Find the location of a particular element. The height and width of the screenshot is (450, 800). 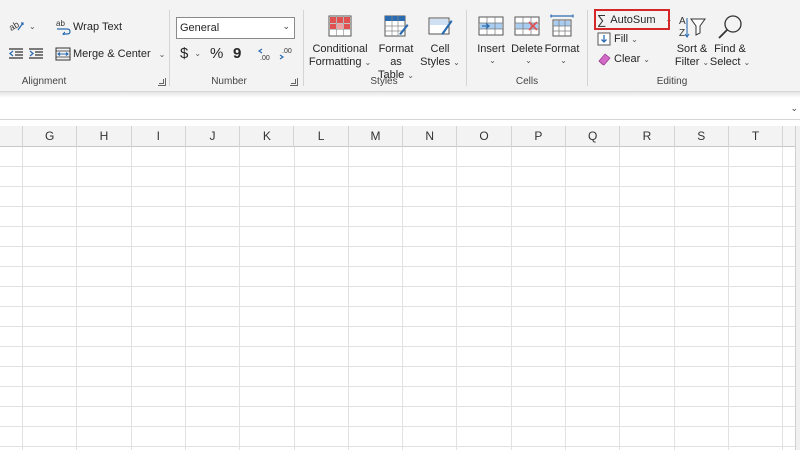

increase-decimal-icon: .00 is located at coordinates (263, 55).